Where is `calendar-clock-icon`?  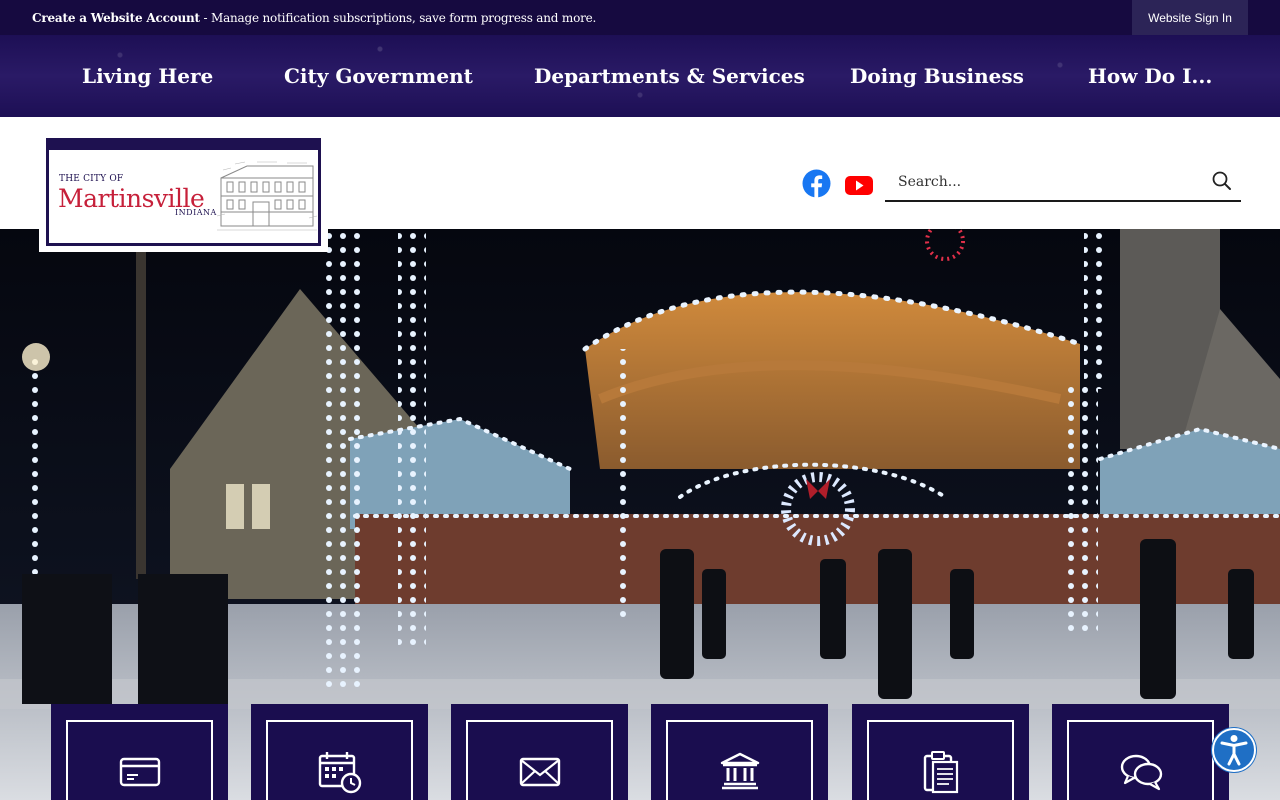 calendar-clock-icon is located at coordinates (339, 773).